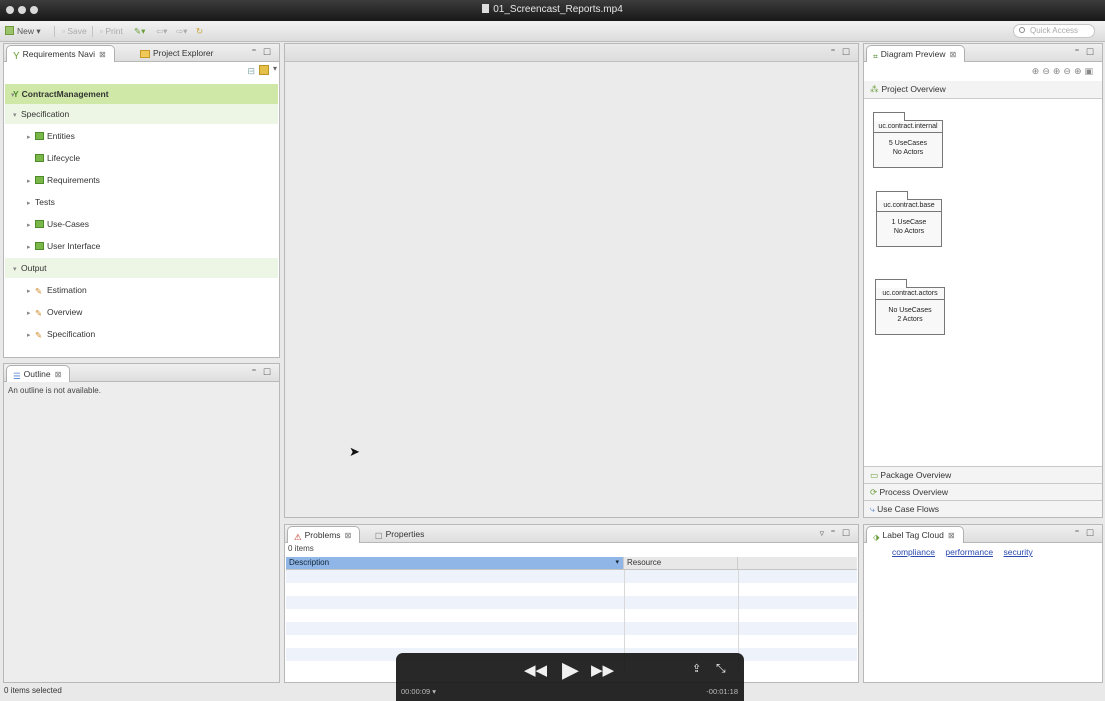  What do you see at coordinates (199, 31) in the screenshot?
I see `refresh-icon: ↻` at bounding box center [199, 31].